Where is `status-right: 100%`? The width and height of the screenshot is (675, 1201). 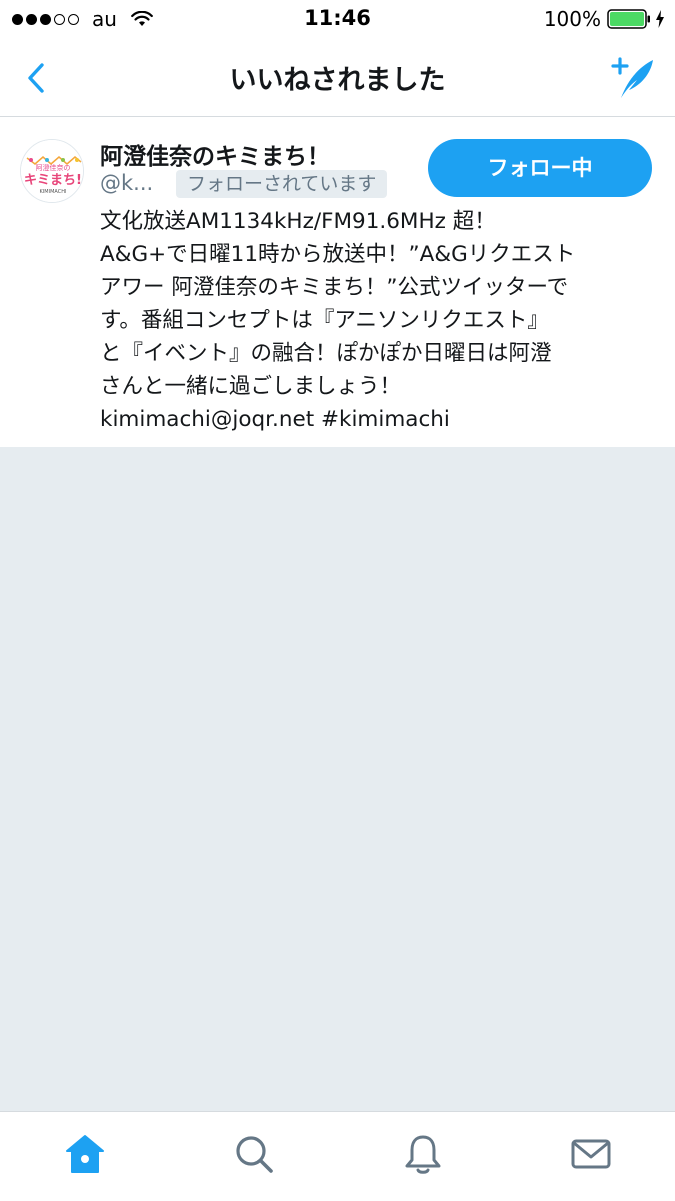 status-right: 100% is located at coordinates (604, 19).